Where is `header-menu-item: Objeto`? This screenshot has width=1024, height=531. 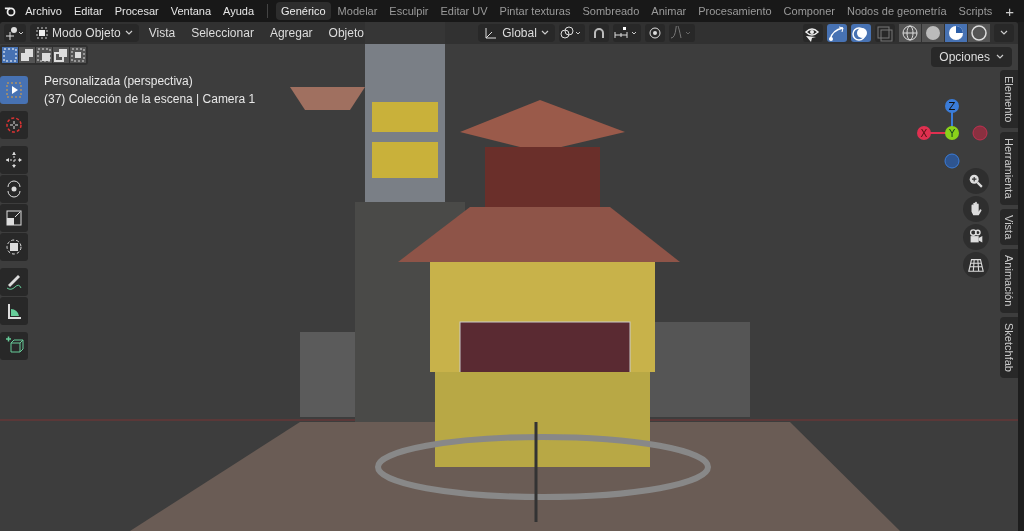
header-menu-item: Objeto is located at coordinates (346, 33).